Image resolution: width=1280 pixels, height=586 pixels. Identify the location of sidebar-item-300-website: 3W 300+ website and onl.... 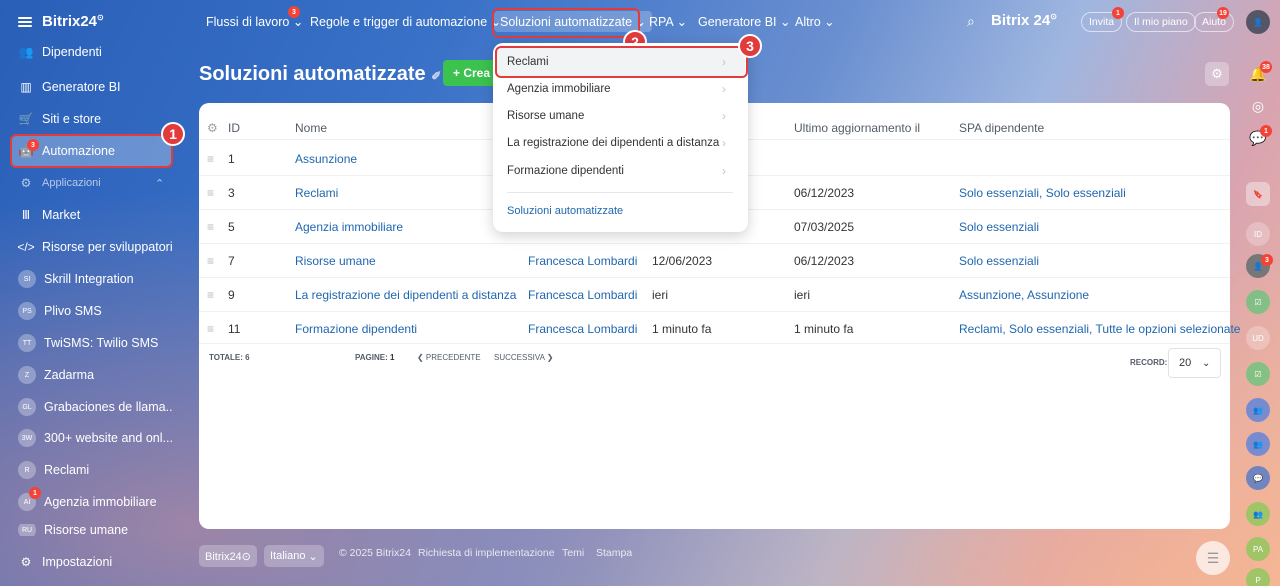
(91, 438).